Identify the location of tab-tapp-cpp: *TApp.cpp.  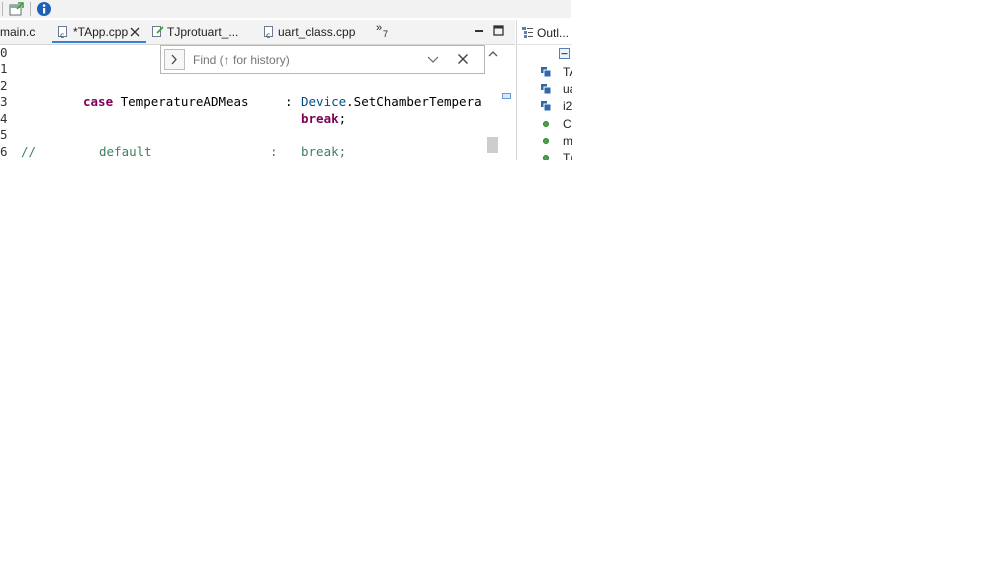
(99, 34).